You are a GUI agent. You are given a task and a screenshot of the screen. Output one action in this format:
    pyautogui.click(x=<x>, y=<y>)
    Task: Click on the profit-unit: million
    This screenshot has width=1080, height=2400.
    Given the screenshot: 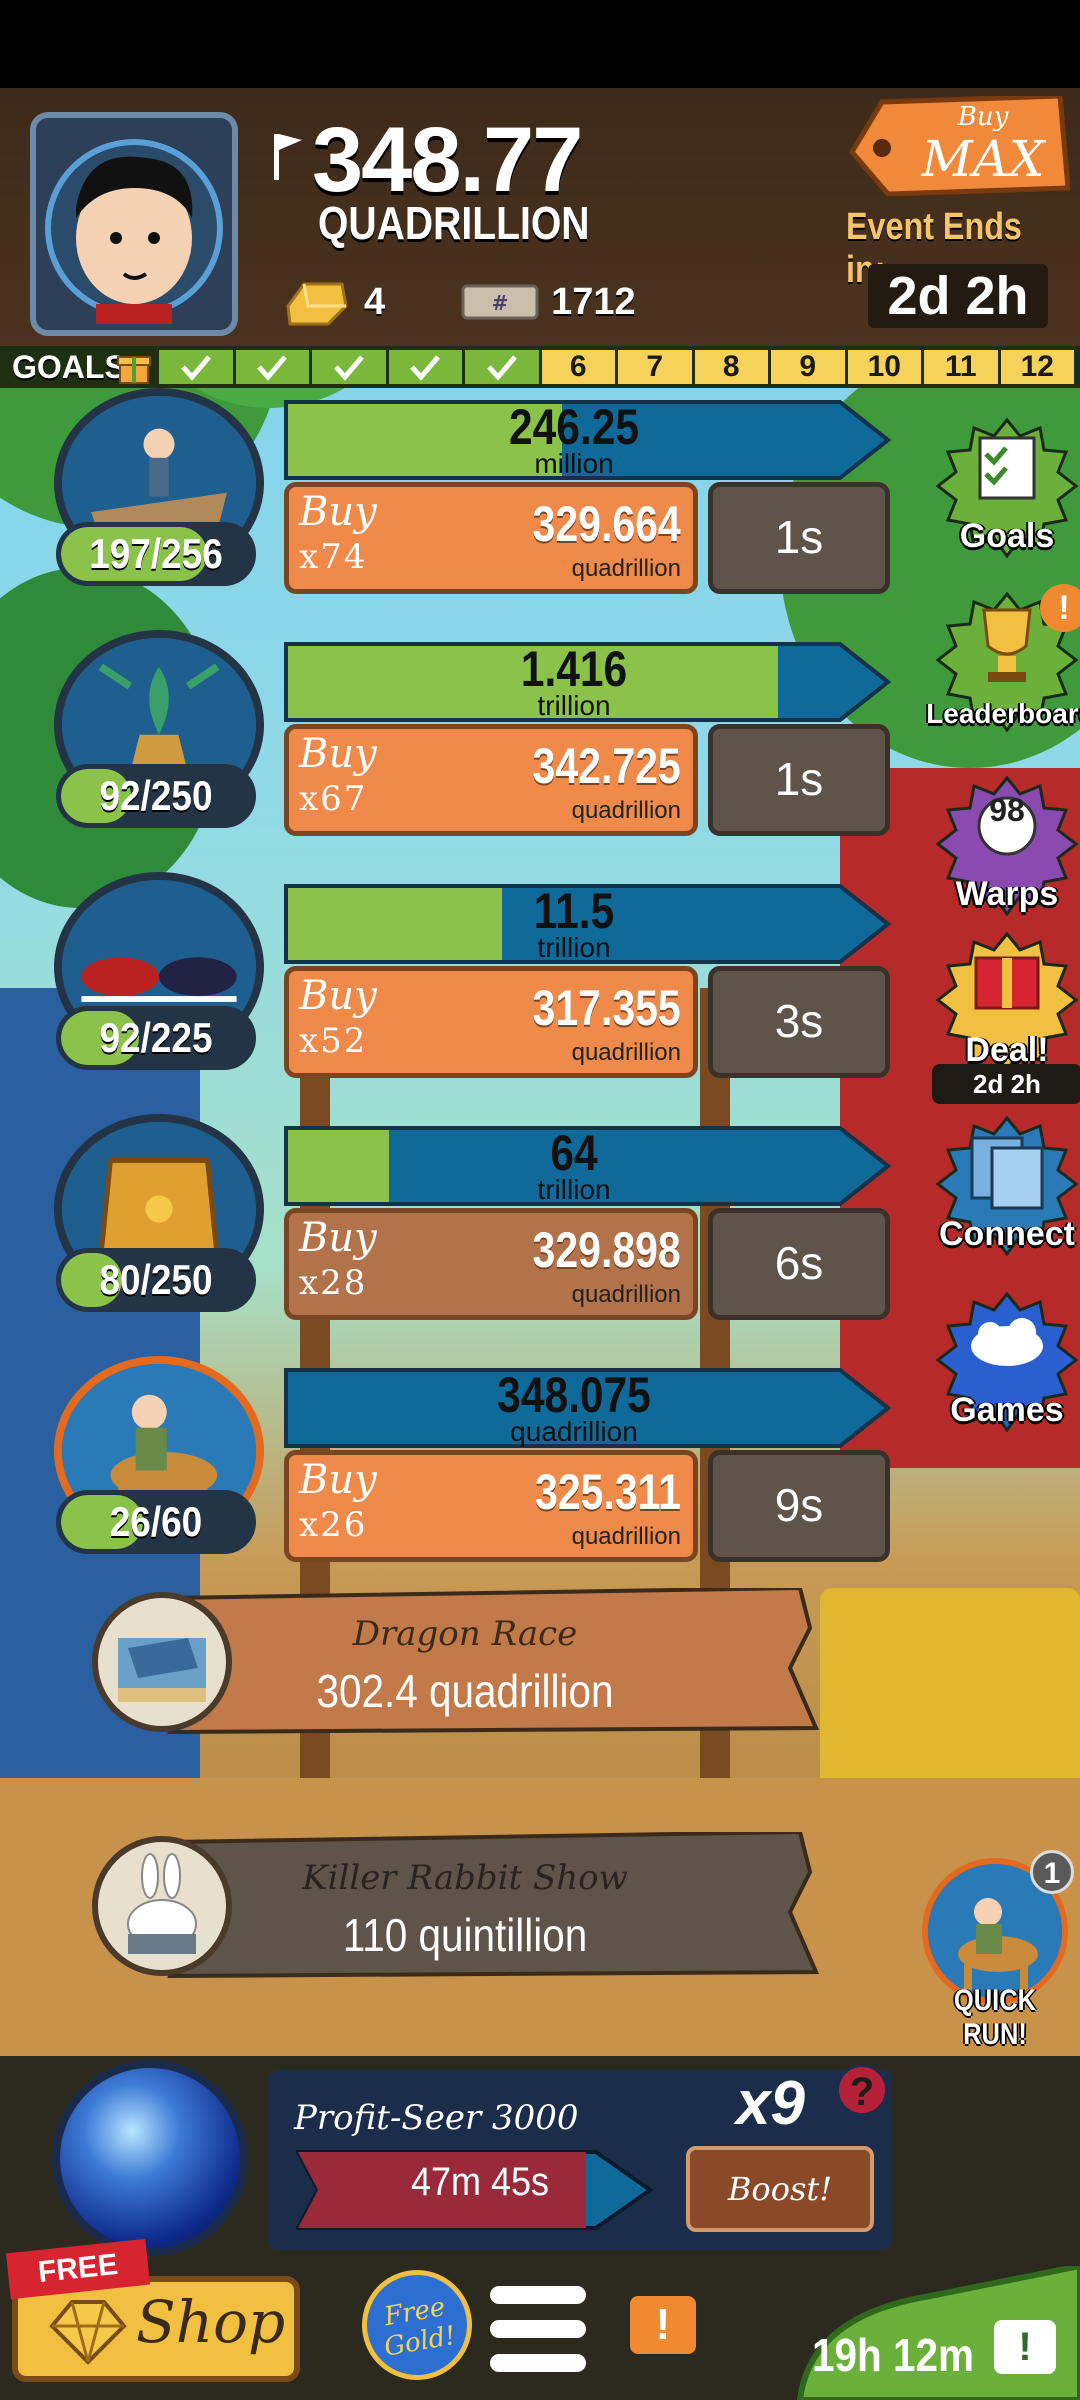 What is the action you would take?
    pyautogui.click(x=574, y=463)
    